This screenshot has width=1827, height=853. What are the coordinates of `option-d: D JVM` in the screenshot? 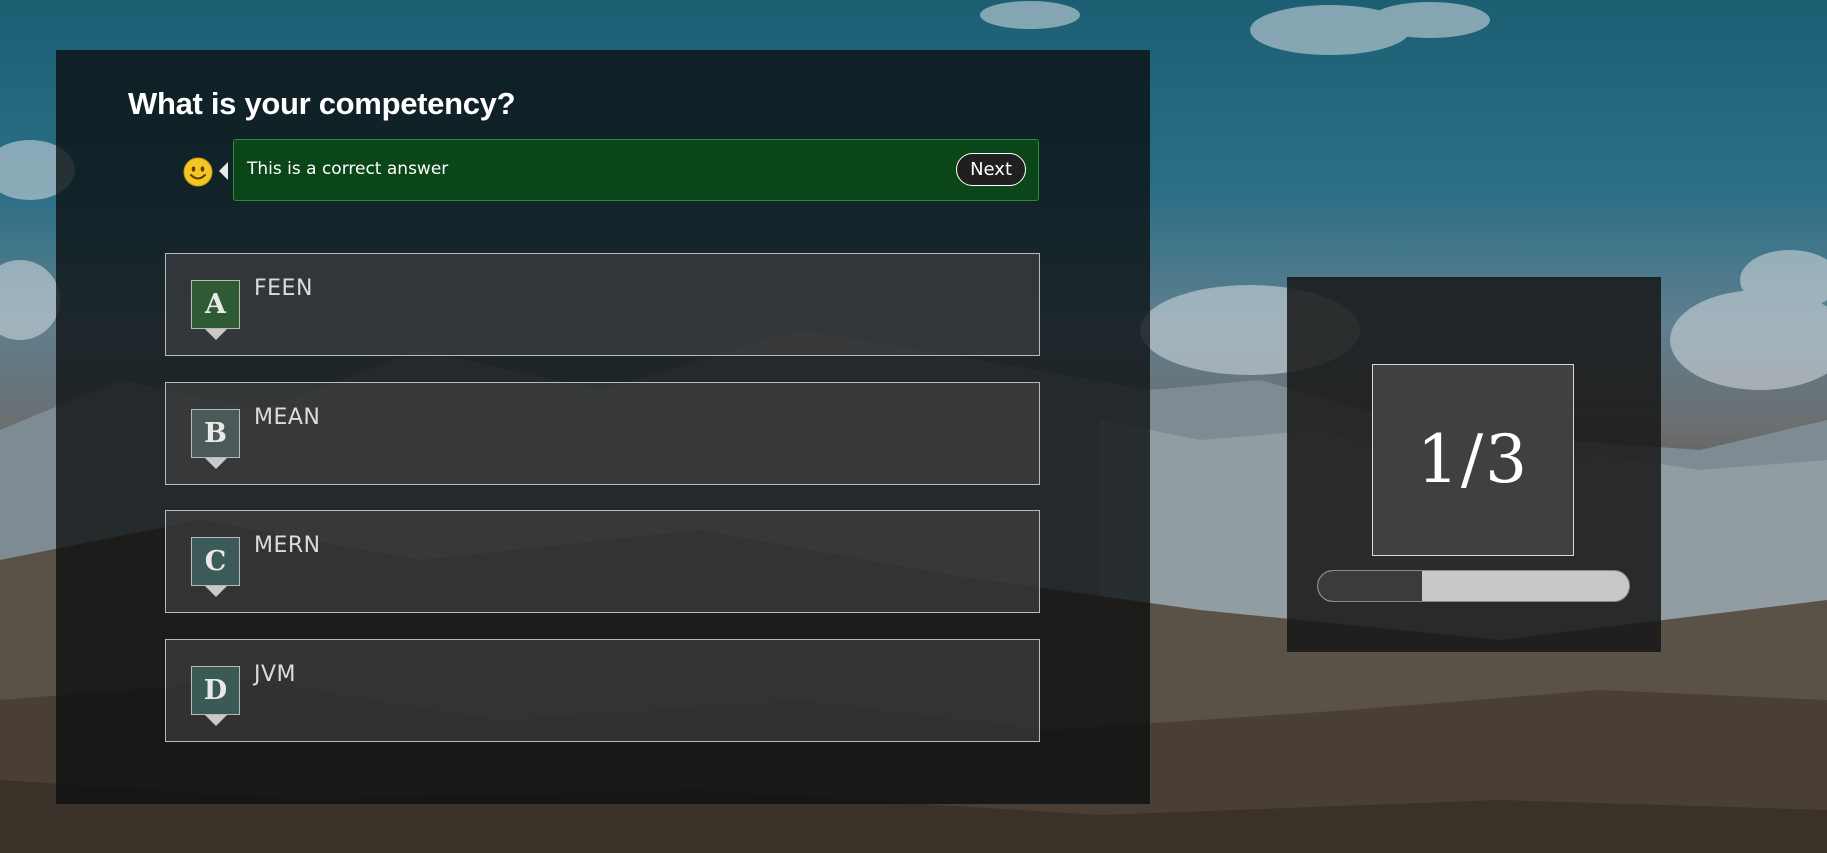 It's located at (602, 690).